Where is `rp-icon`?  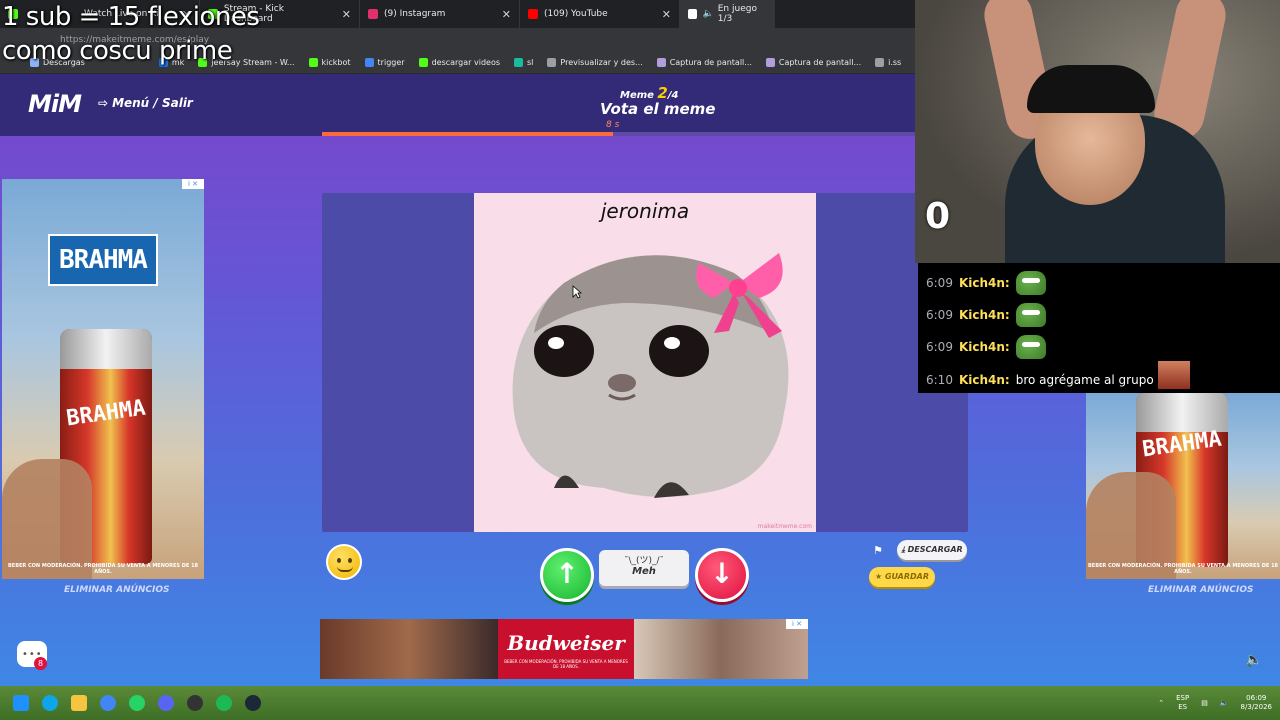
rp-icon is located at coordinates (552, 62).